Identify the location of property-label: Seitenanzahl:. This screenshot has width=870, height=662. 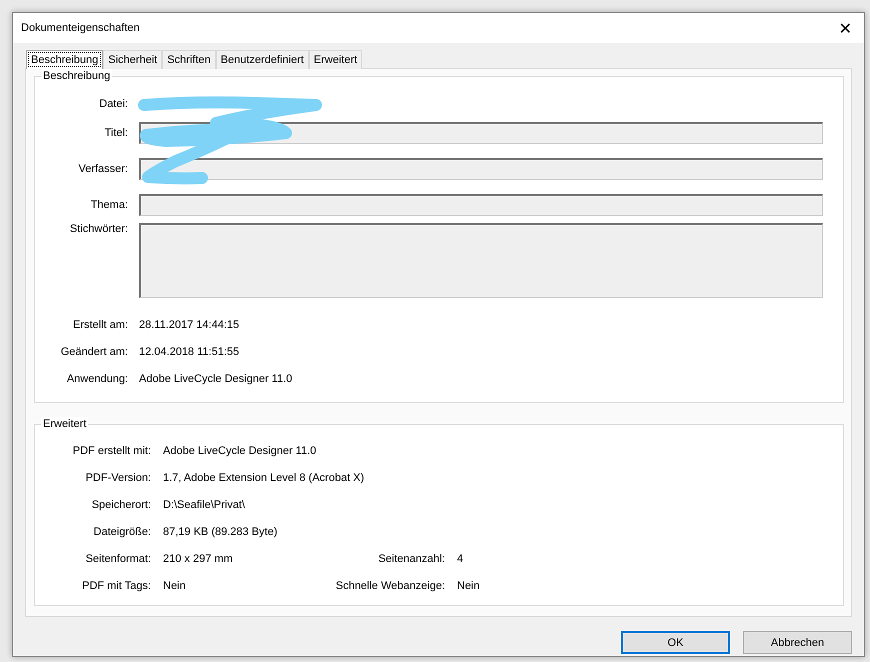
(411, 558).